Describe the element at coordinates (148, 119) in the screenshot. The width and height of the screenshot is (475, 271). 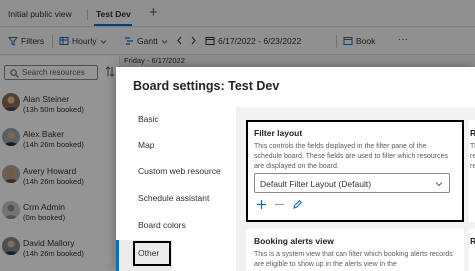
I see `nav-item-basic: Basic` at that location.